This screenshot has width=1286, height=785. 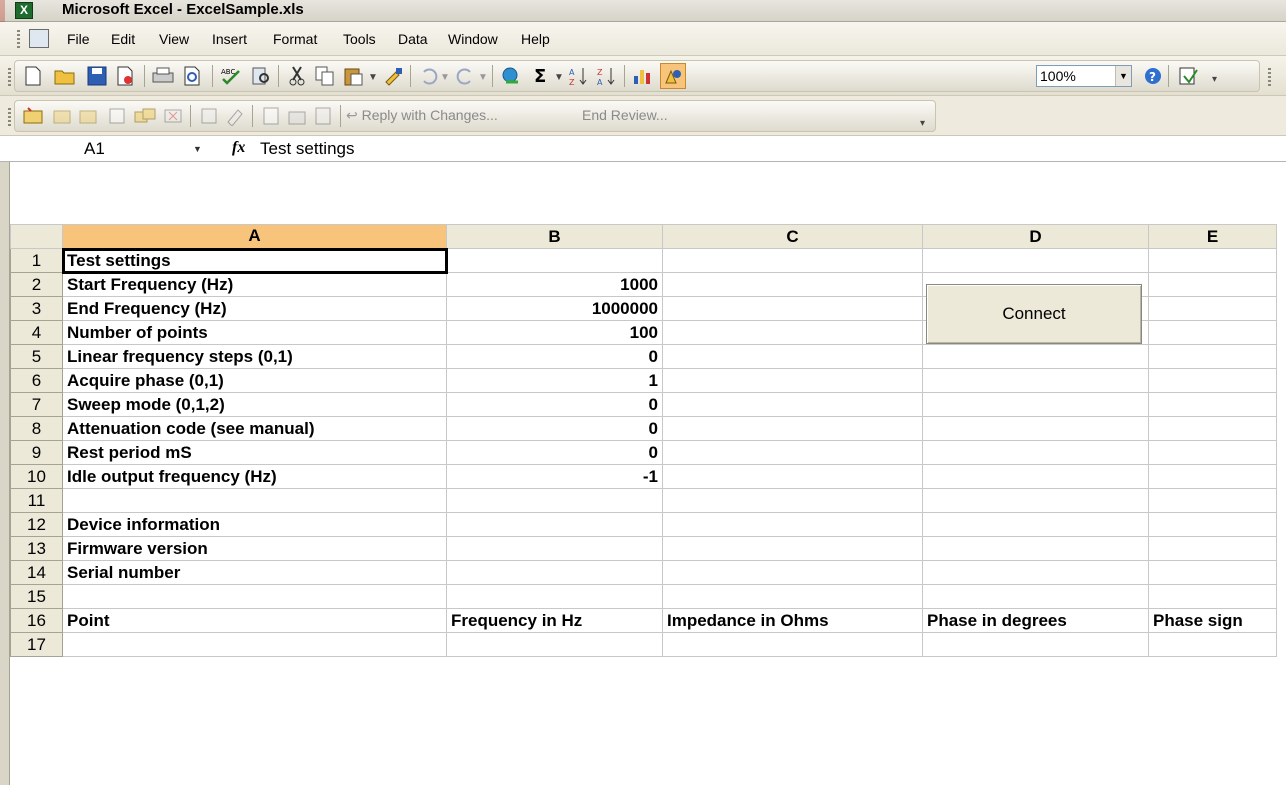 I want to click on row-header: 8, so click(x=36, y=428).